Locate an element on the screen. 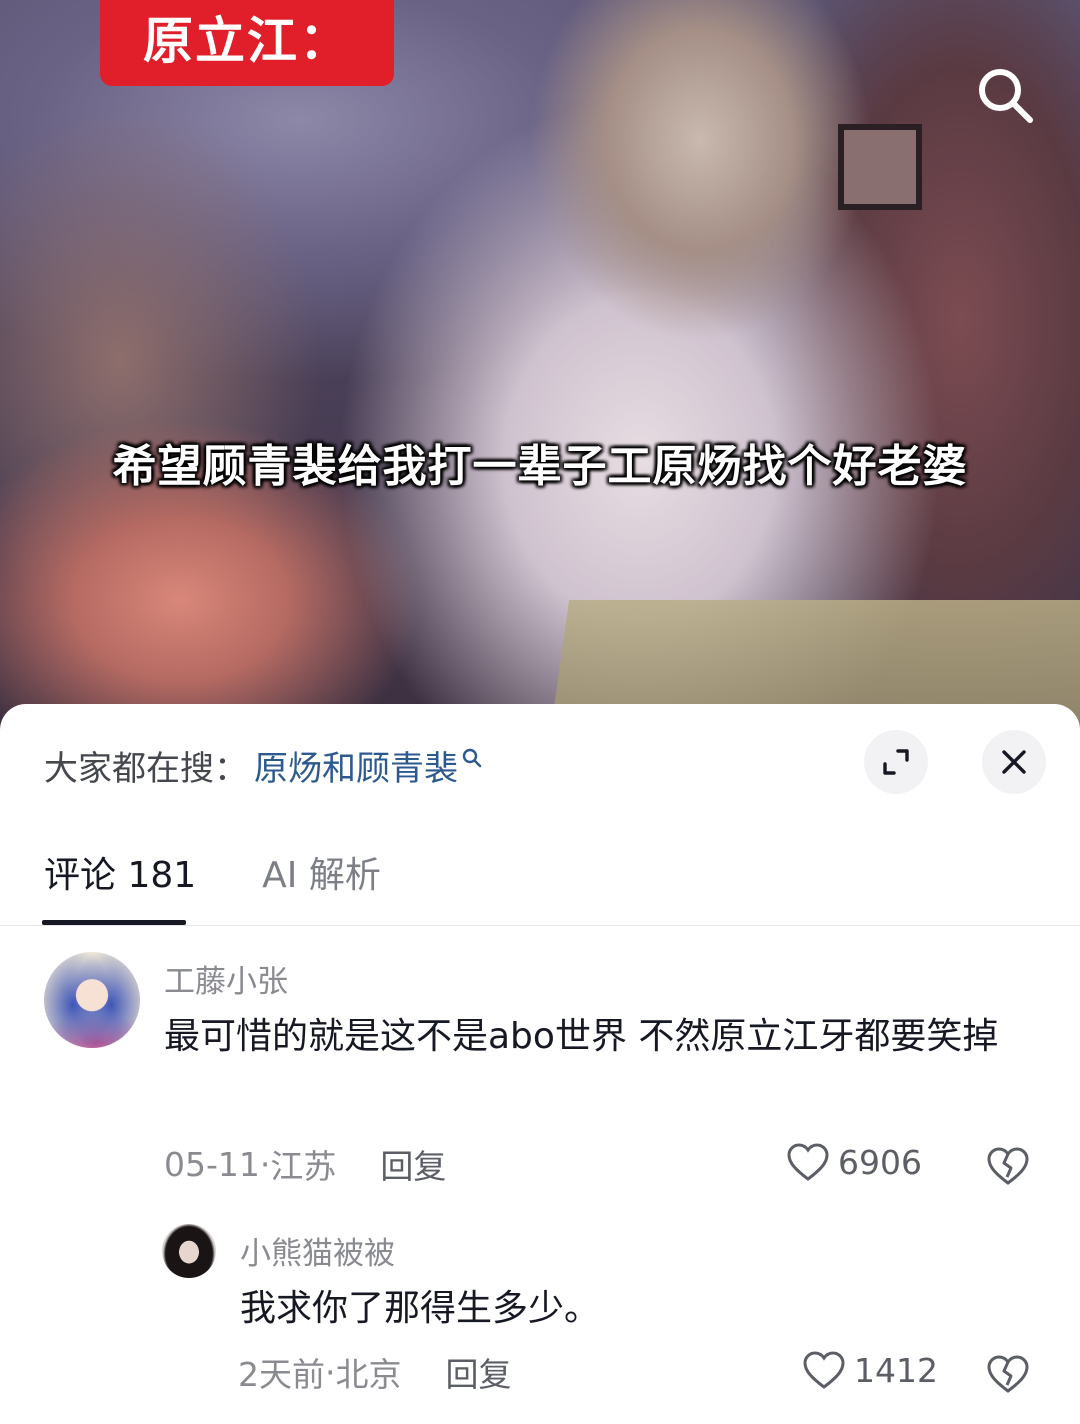 Image resolution: width=1080 pixels, height=1424 pixels. like-button: 6906 is located at coordinates (854, 1162).